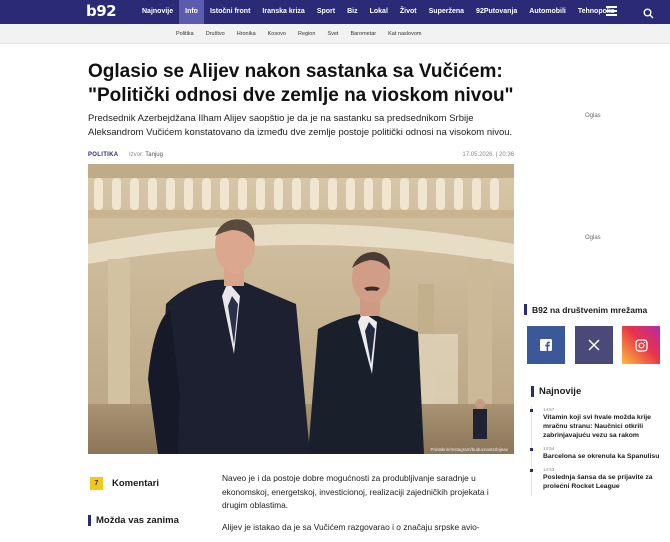  Describe the element at coordinates (488, 155) in the screenshot. I see `publish-date: 17.05.2026. | 20:36` at that location.